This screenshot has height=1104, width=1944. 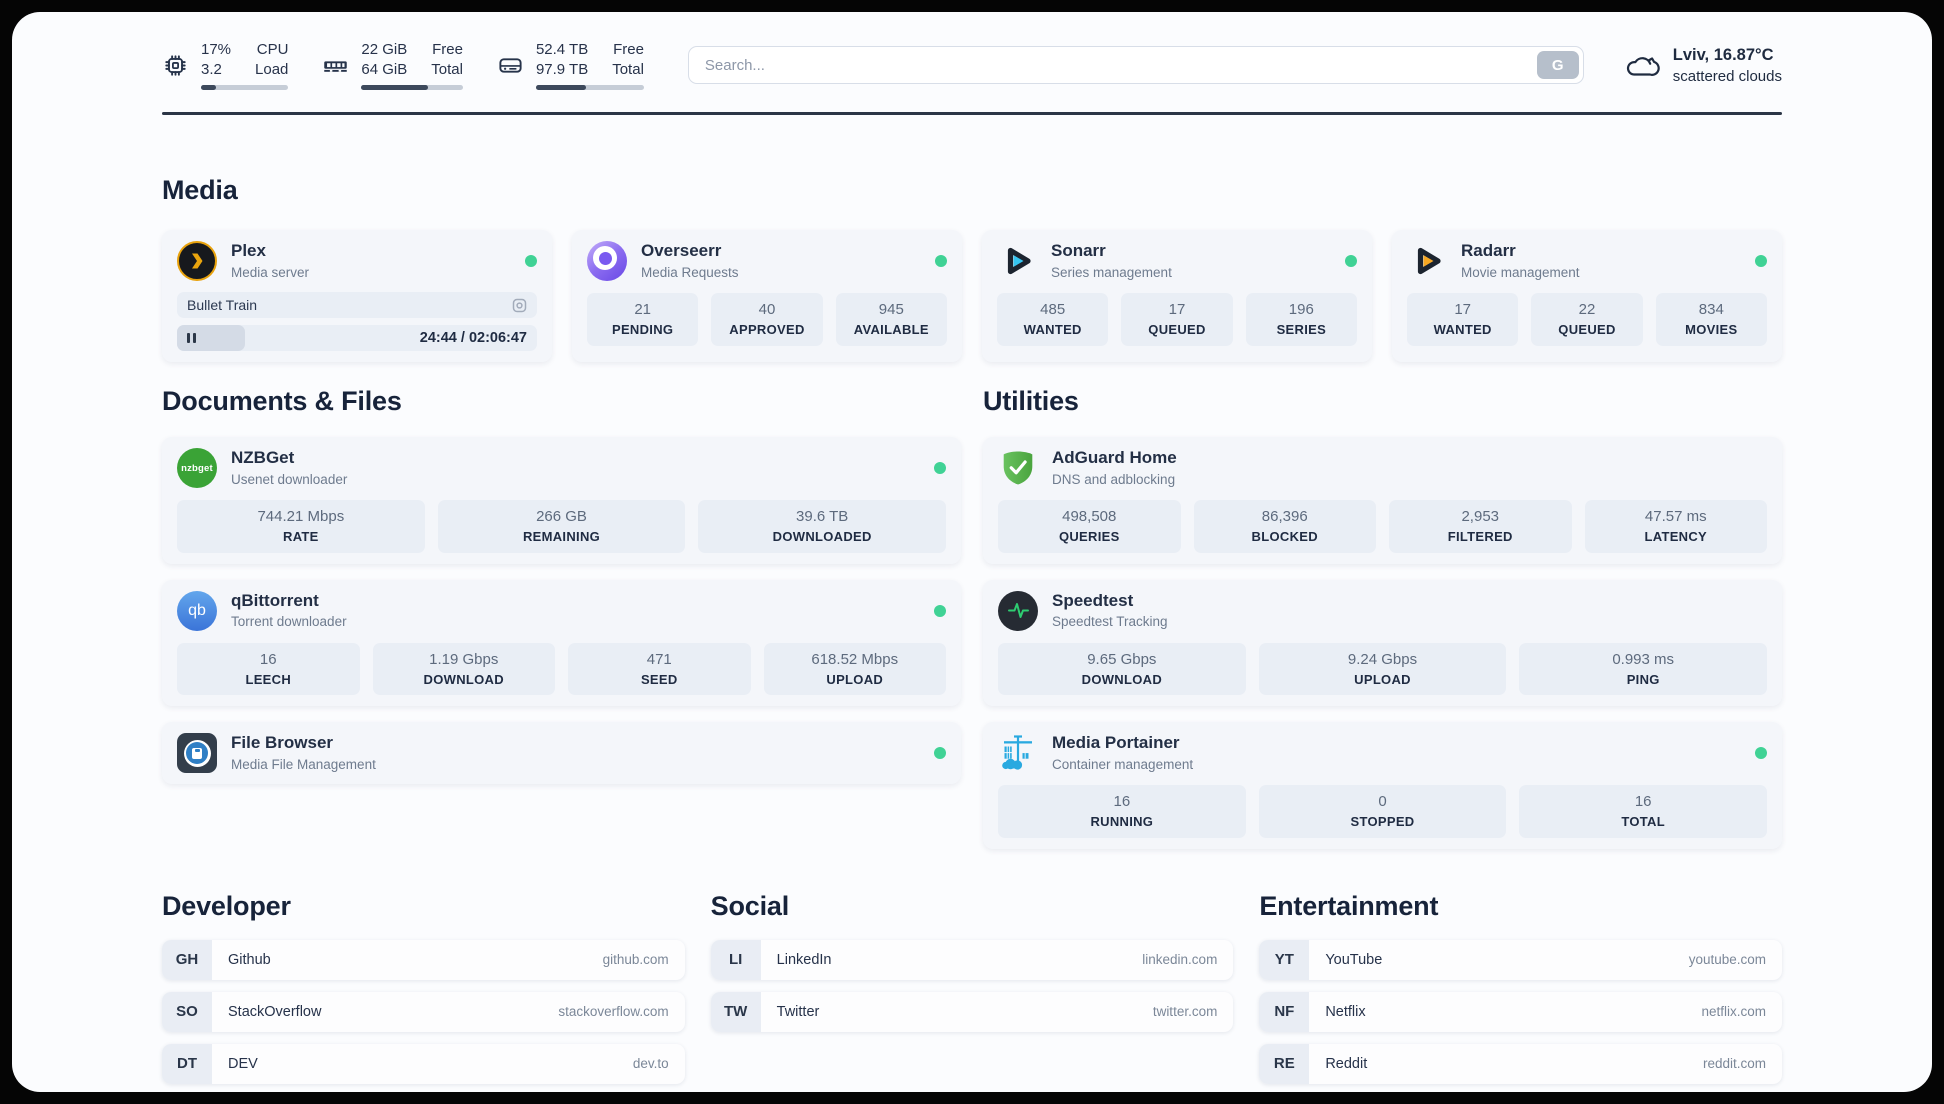 What do you see at coordinates (197, 753) in the screenshot?
I see `filebrowser-icon` at bounding box center [197, 753].